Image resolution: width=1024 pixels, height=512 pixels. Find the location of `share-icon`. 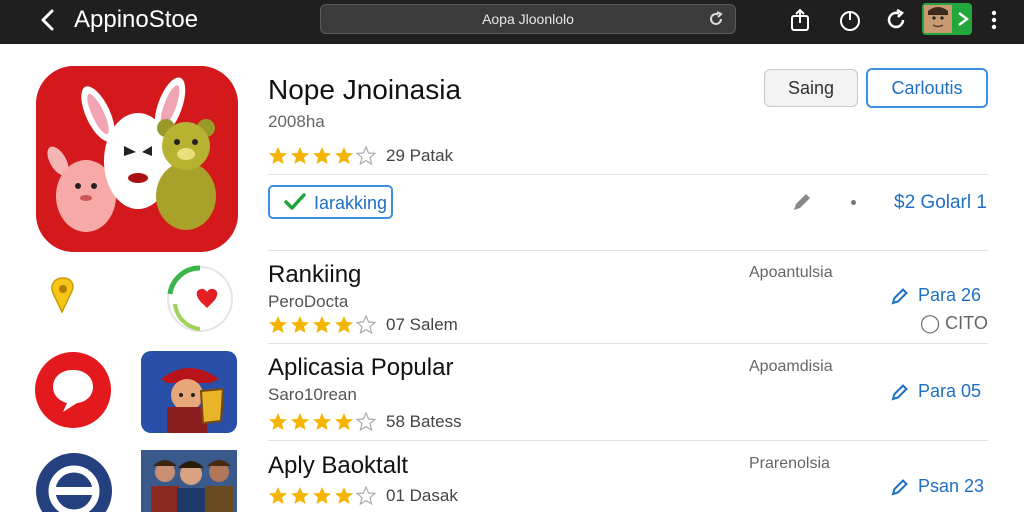

share-icon is located at coordinates (800, 20).